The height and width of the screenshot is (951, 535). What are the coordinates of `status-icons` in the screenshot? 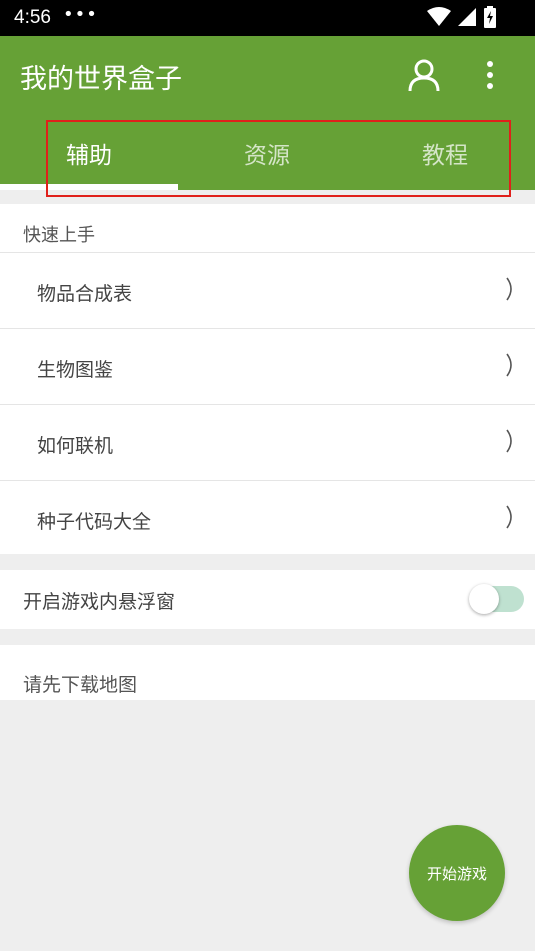 It's located at (462, 17).